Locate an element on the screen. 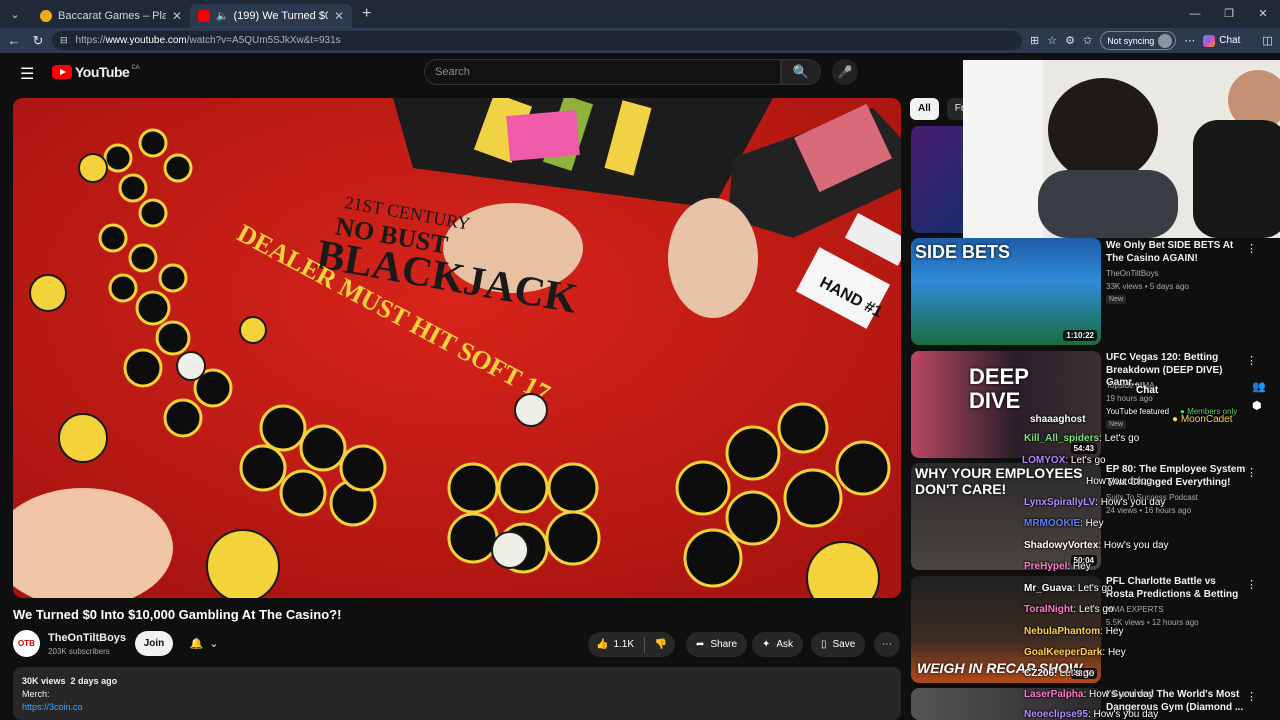  browser-tab-baccarat: Baccarat Games – Play Crypto Bac ✕ is located at coordinates (111, 16).